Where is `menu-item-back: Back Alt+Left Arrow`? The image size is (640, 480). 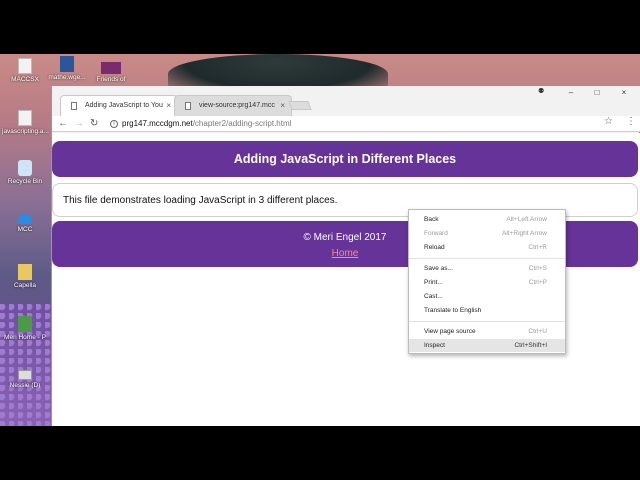
menu-item-back: Back Alt+Left Arrow is located at coordinates (487, 219).